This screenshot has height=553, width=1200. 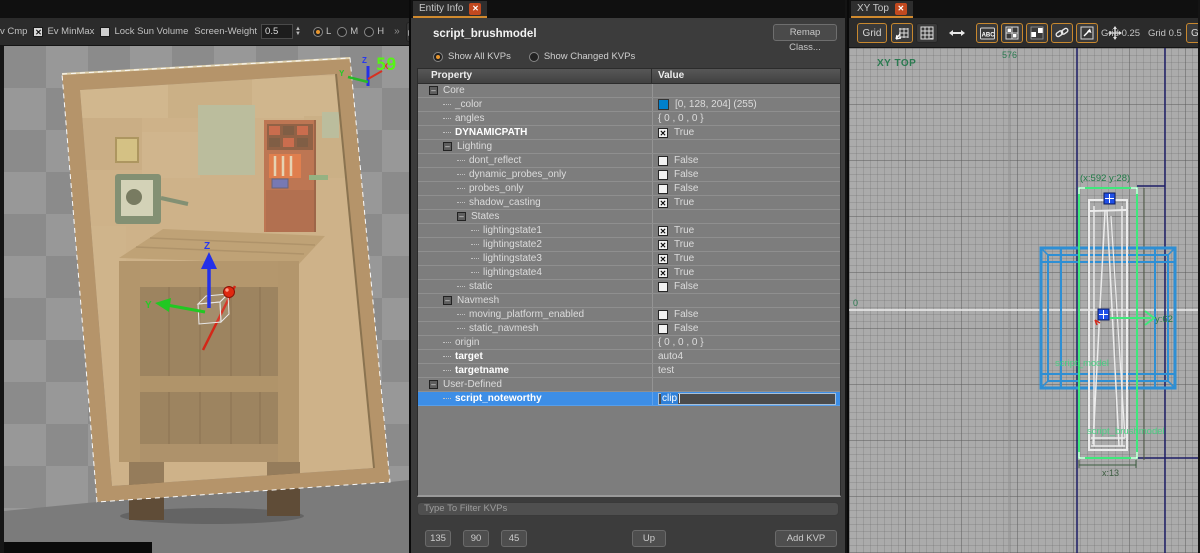 I want to click on kvp-row-dynamic_probes_only: dynamic_probes_only False, so click(x=629, y=175).